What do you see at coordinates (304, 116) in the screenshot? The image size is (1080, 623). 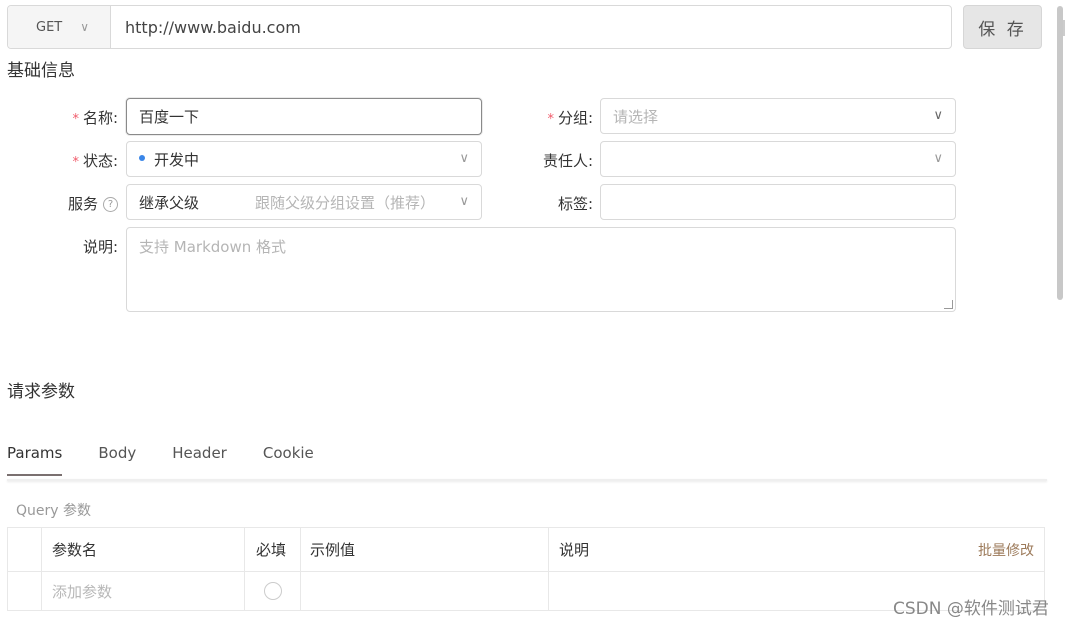 I see `name-input: 百度一下` at bounding box center [304, 116].